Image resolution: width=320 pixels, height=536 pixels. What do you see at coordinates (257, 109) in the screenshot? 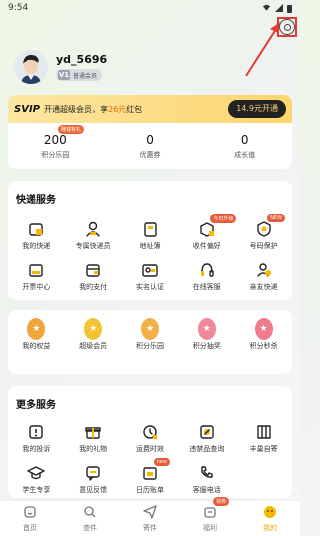
I see `svip-open-button: 14.9元开通` at bounding box center [257, 109].